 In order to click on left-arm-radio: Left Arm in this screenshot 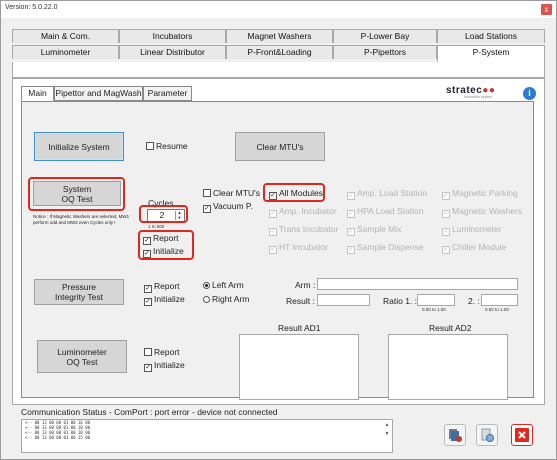, I will do `click(223, 285)`.